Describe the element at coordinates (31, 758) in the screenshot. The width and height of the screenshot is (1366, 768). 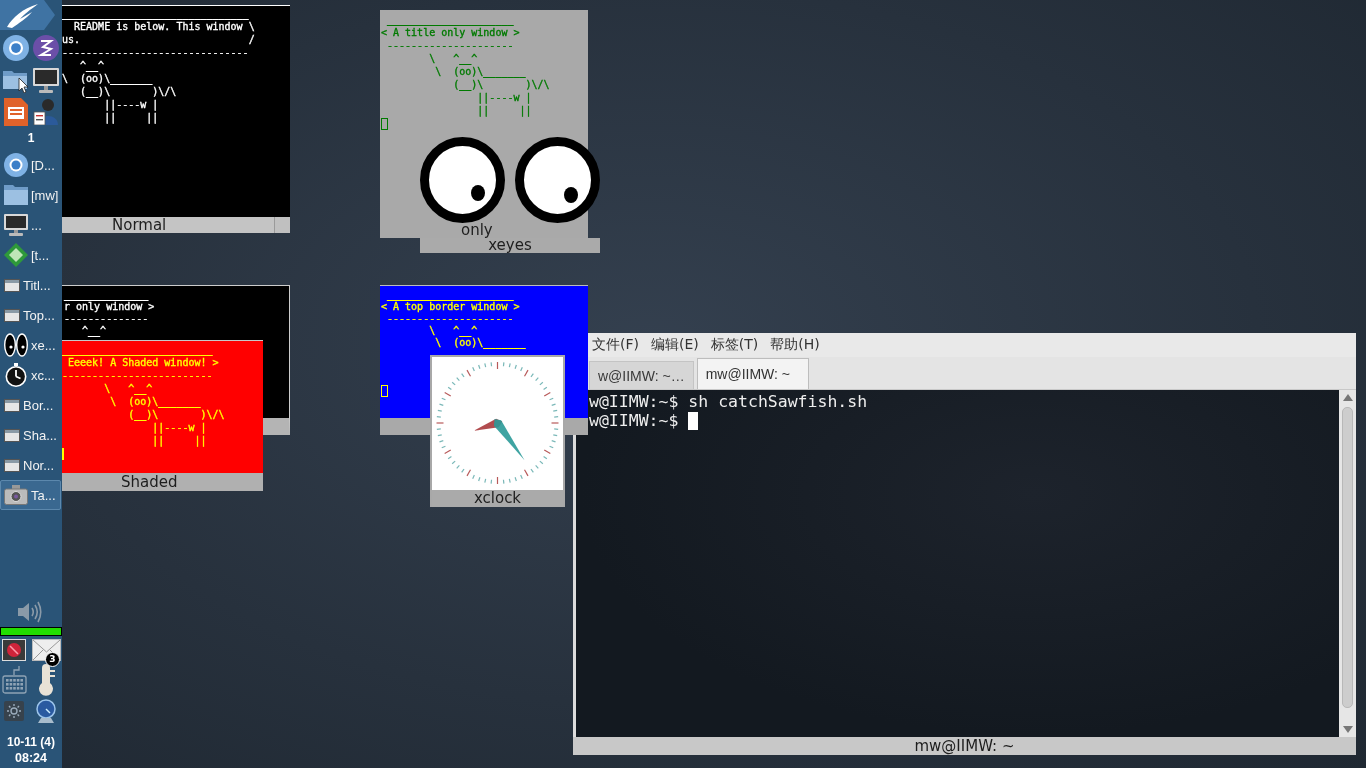
I see `panel-time: 08:24` at that location.